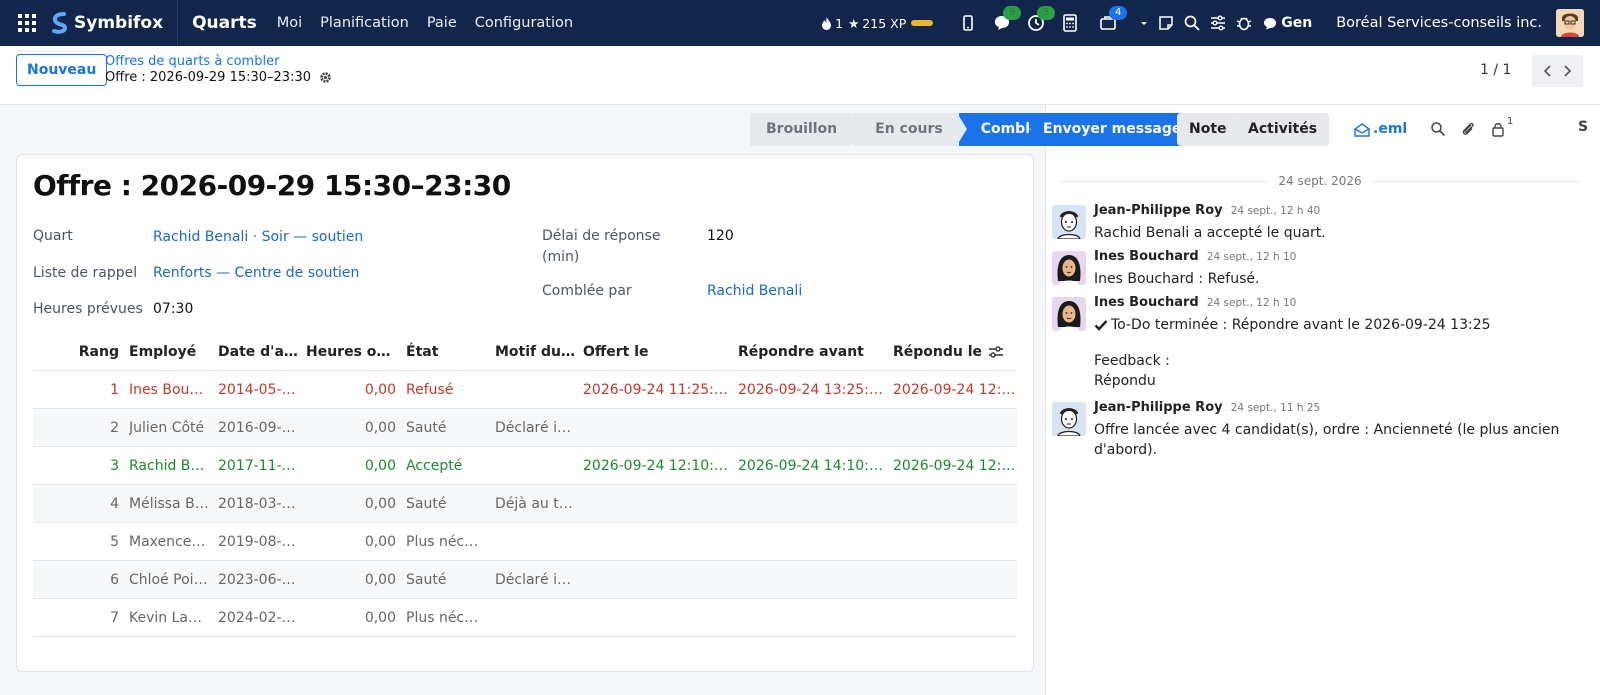  Describe the element at coordinates (1495, 70) in the screenshot. I see `pager-value: 1 / 1` at that location.